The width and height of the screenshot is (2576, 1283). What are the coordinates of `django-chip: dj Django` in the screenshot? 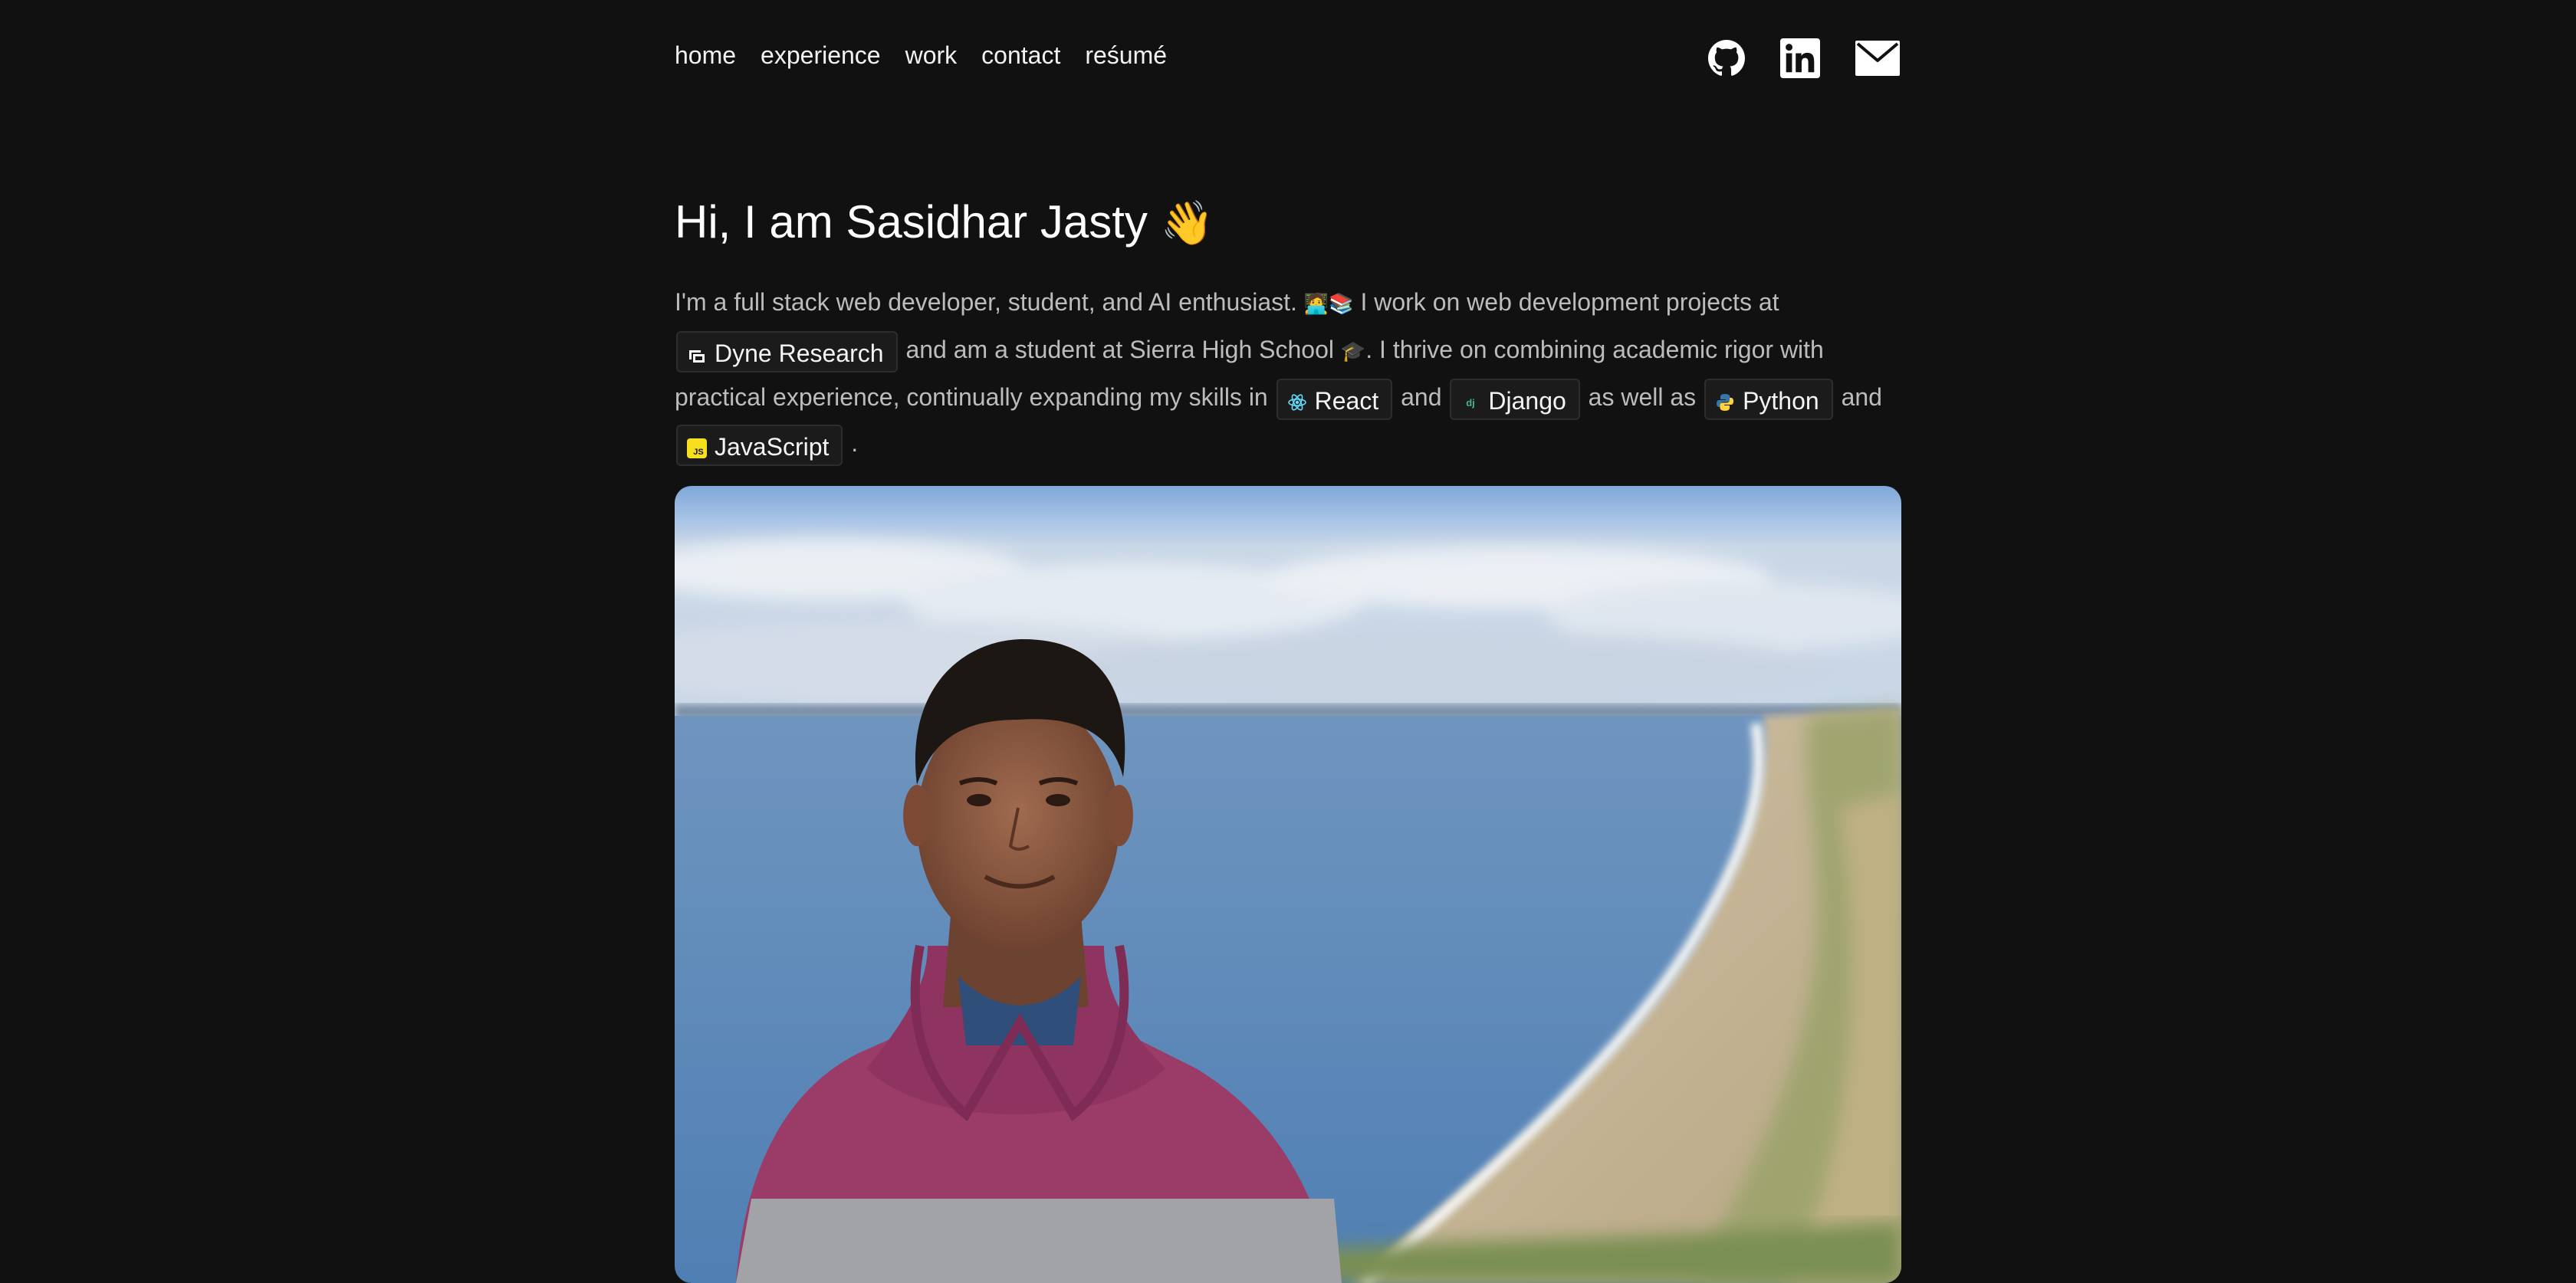 It's located at (1515, 399).